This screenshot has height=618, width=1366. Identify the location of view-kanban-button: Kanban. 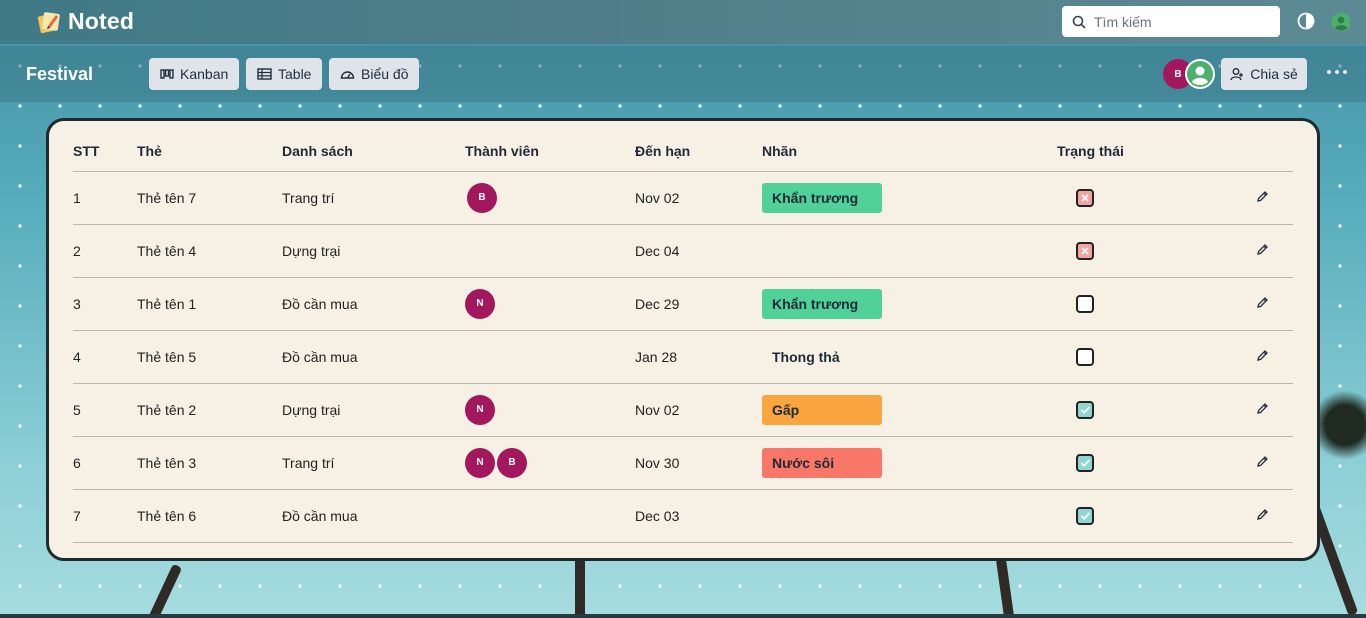
(194, 74).